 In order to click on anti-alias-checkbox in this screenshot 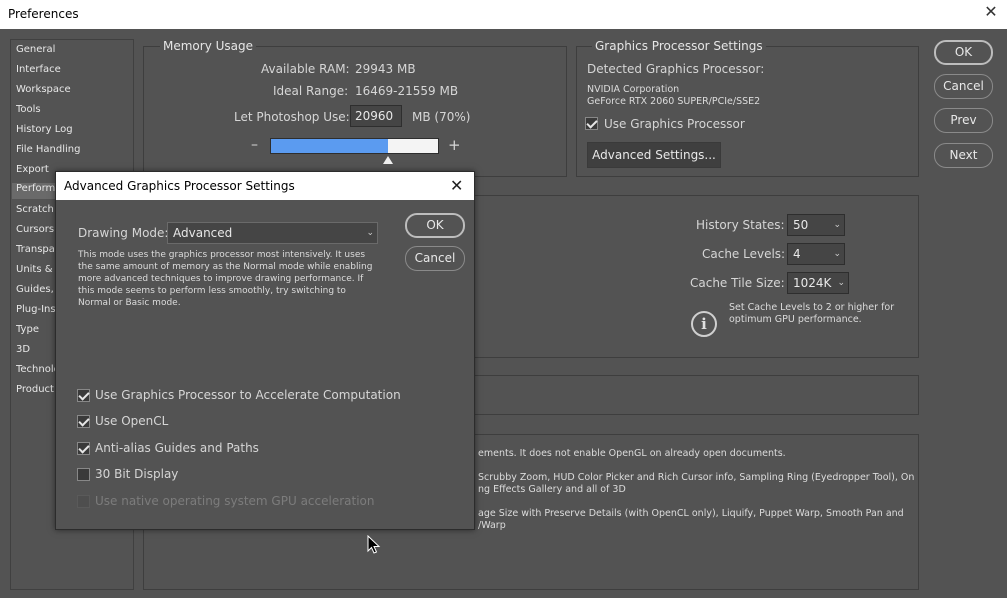, I will do `click(83, 448)`.